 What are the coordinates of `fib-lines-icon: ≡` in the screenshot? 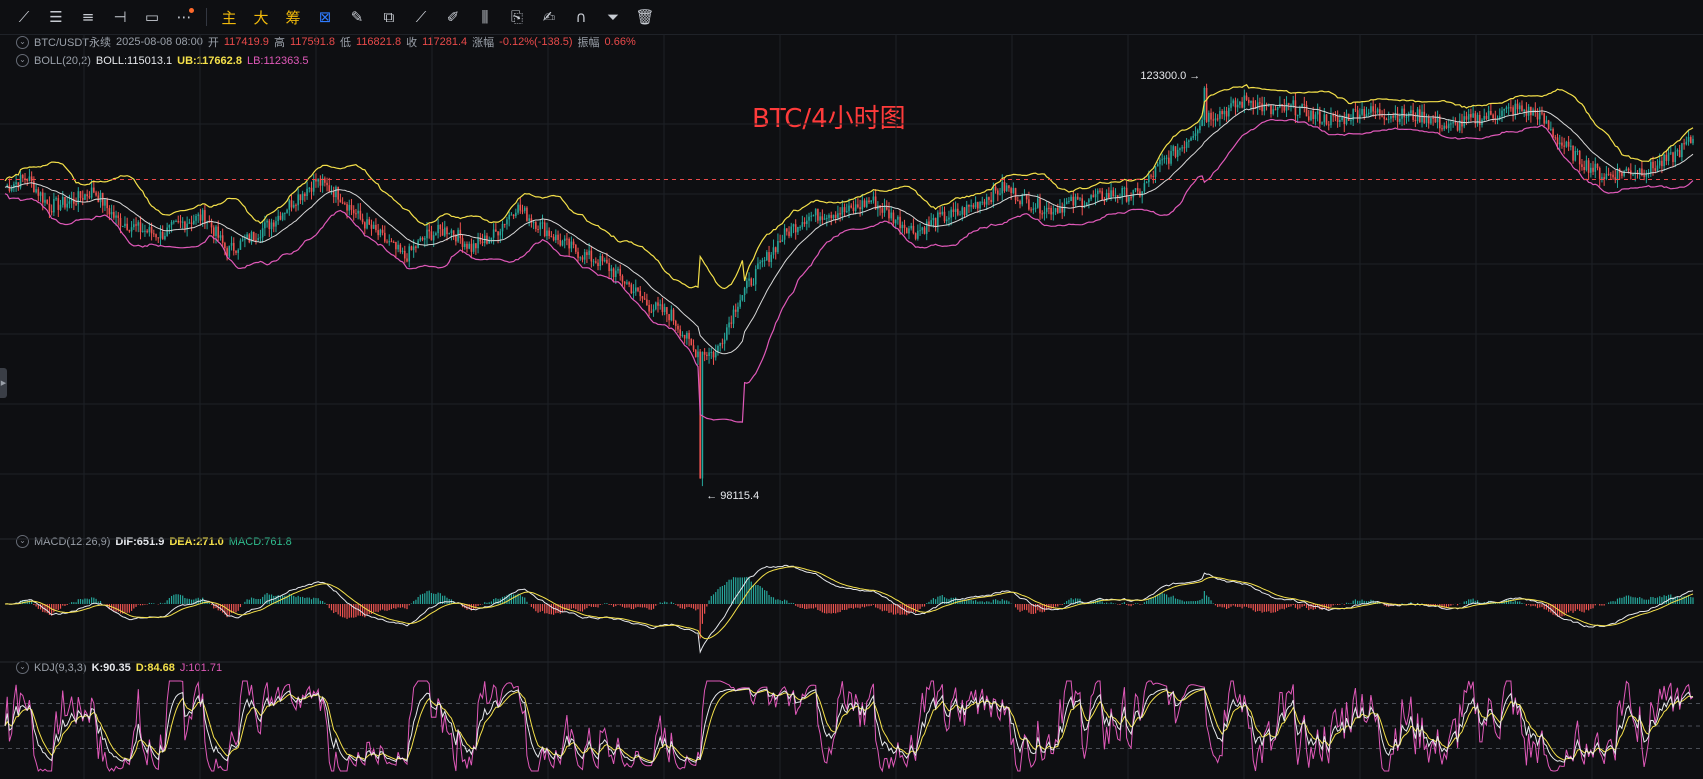 It's located at (88, 17).